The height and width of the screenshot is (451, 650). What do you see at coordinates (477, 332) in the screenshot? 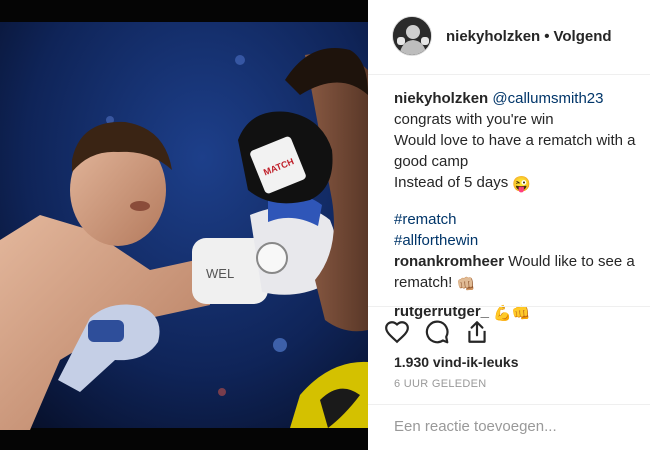
I see `share-icon` at bounding box center [477, 332].